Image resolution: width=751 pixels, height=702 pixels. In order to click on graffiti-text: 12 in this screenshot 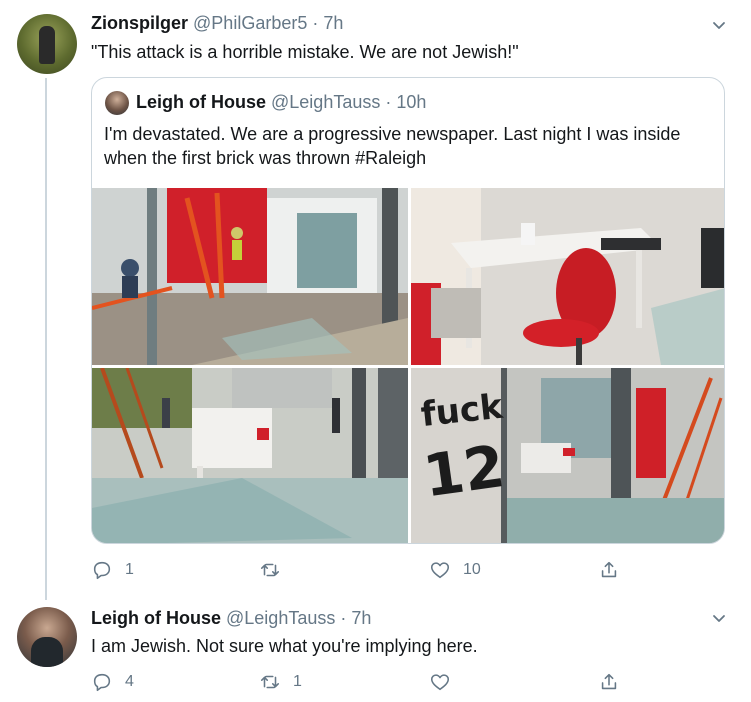, I will do `click(463, 471)`.